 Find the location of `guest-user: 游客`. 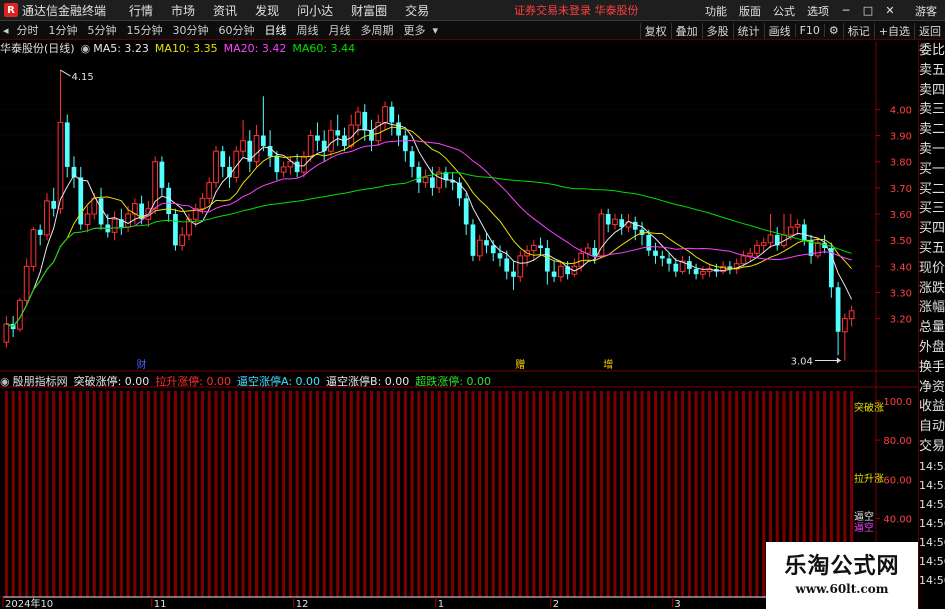

guest-user: 游客 is located at coordinates (923, 11).